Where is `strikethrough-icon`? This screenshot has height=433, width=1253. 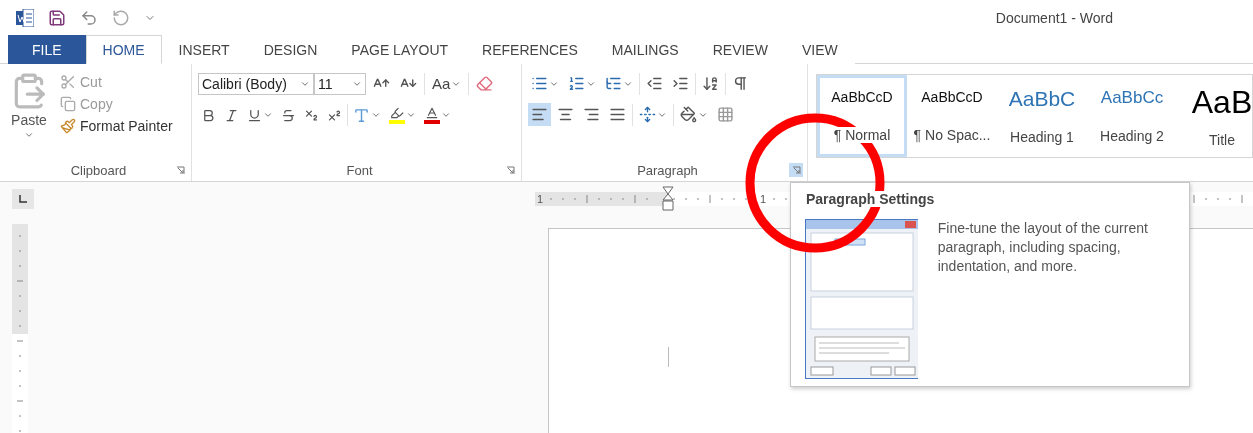 strikethrough-icon is located at coordinates (288, 115).